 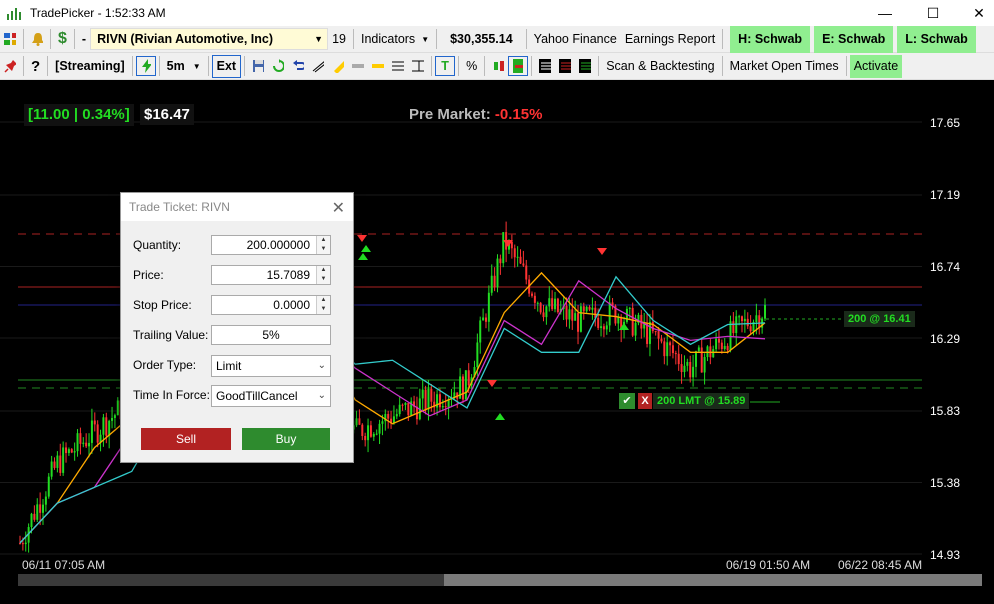 I want to click on dollar-icon: $, so click(x=62, y=39).